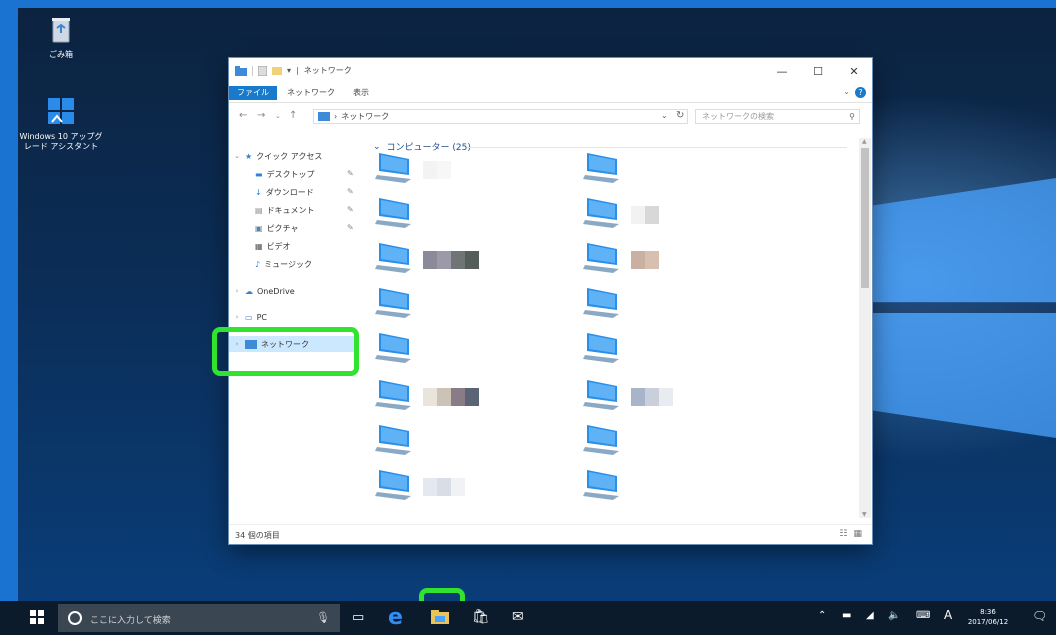  What do you see at coordinates (846, 615) in the screenshot?
I see `battery-icon: ▬` at bounding box center [846, 615].